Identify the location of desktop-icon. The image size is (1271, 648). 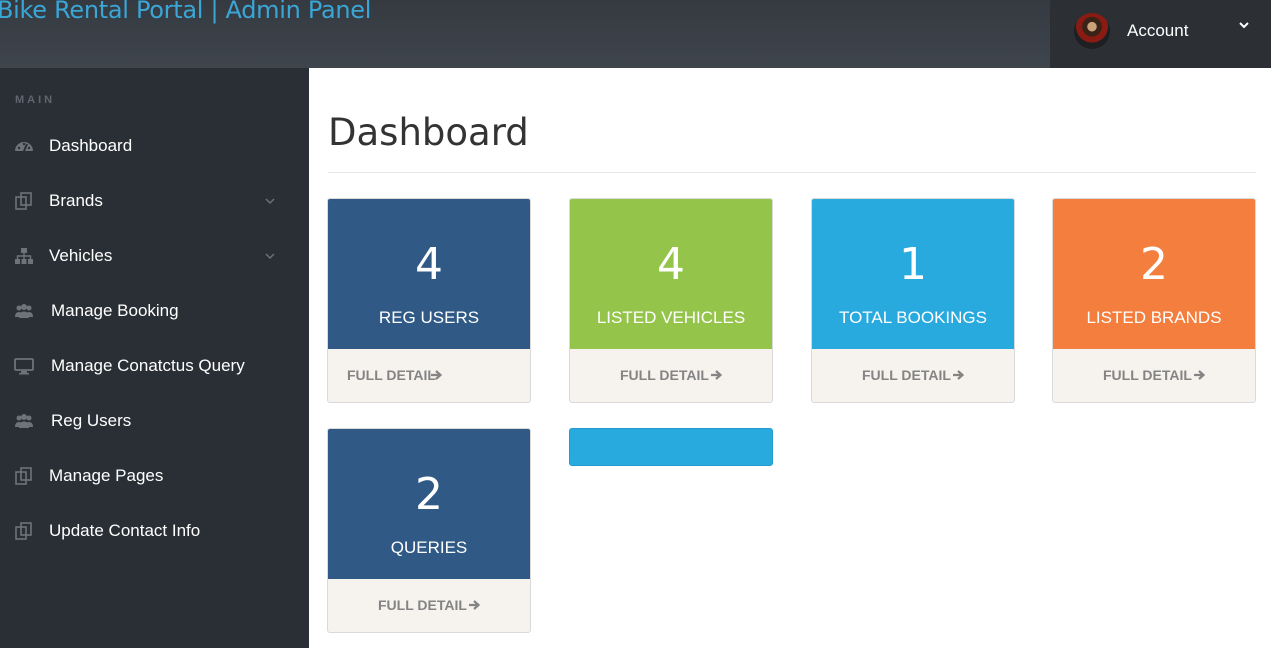
(24, 366).